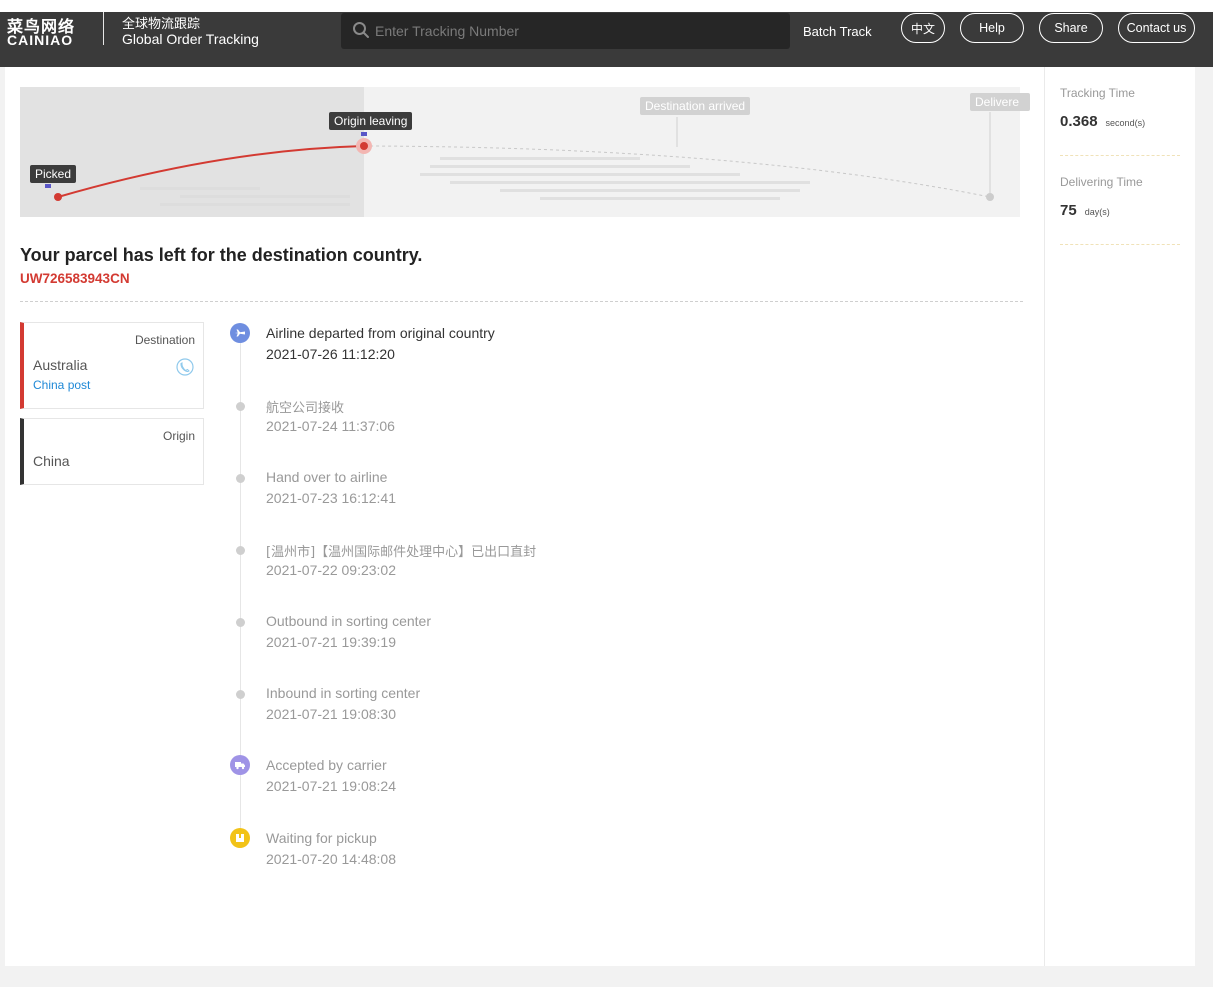 The image size is (1213, 987). What do you see at coordinates (112, 451) in the screenshot?
I see `origin-card: Origin China` at bounding box center [112, 451].